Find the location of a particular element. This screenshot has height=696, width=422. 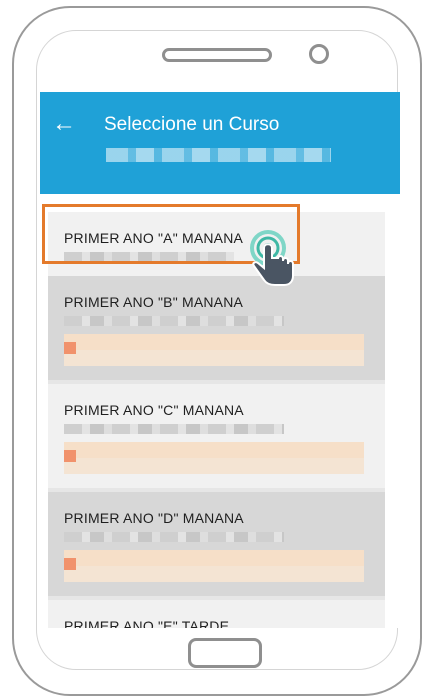

list-item: PRIMER ANO "C" MANANA is located at coordinates (216, 436).